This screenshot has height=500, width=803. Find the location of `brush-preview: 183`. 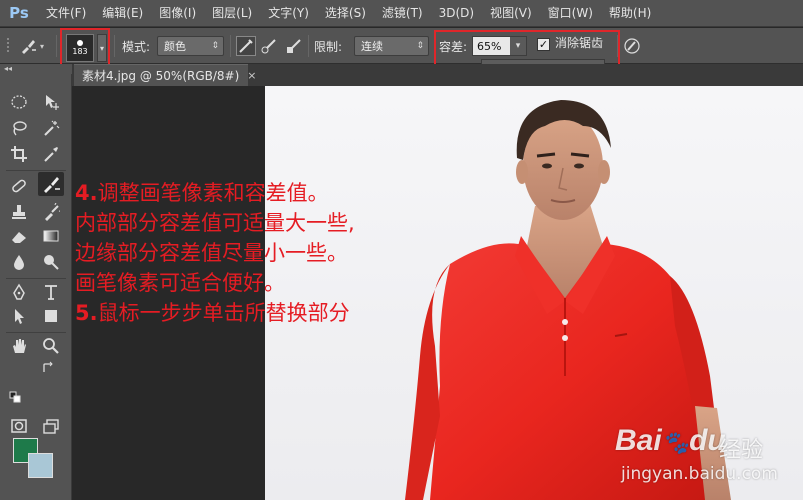

brush-preview: 183 is located at coordinates (80, 48).